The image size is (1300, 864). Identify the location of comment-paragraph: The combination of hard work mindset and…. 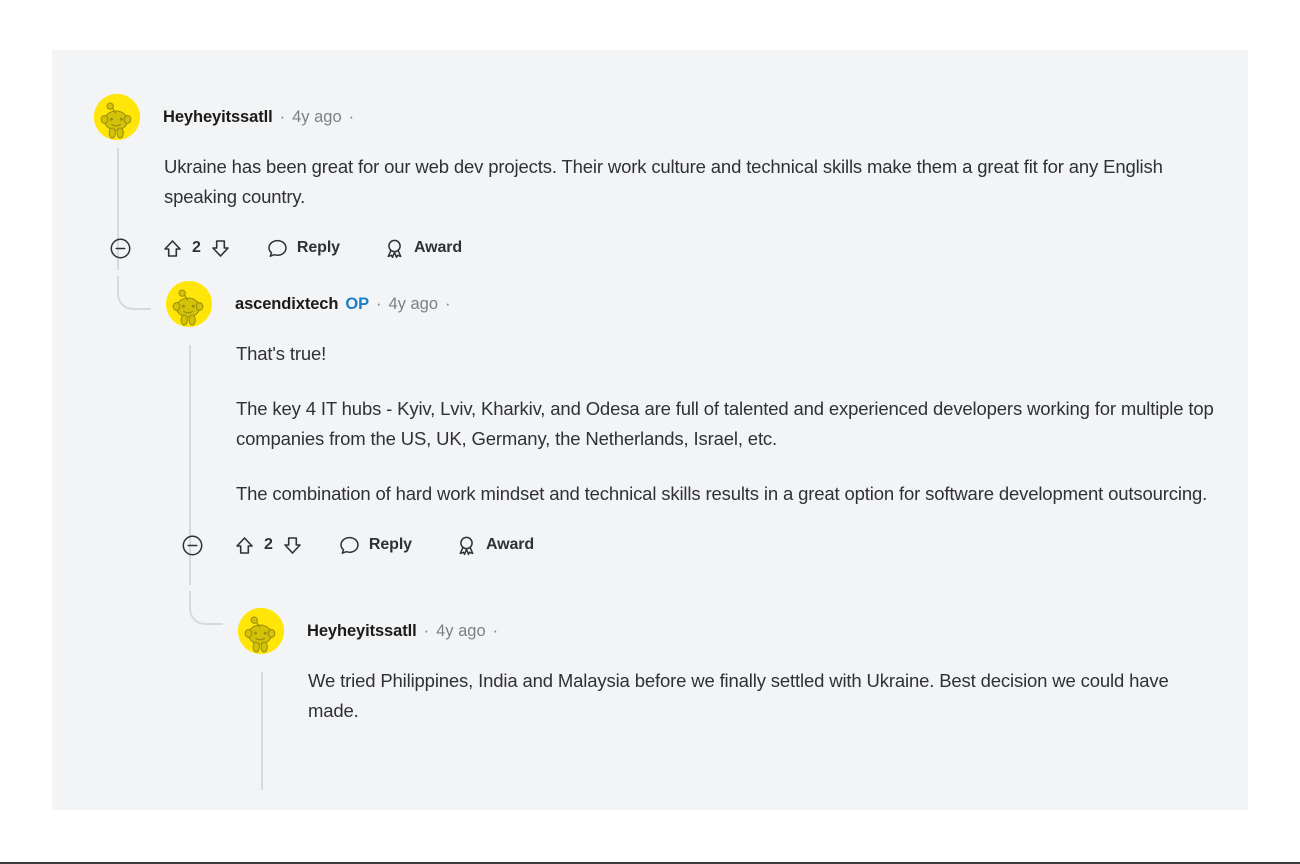
(722, 493).